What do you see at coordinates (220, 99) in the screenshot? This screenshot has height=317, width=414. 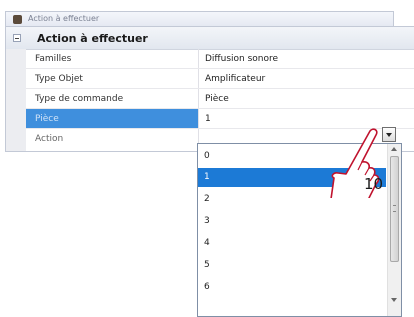 I see `property-row-type-de-commande: Type de commande Pièce` at bounding box center [220, 99].